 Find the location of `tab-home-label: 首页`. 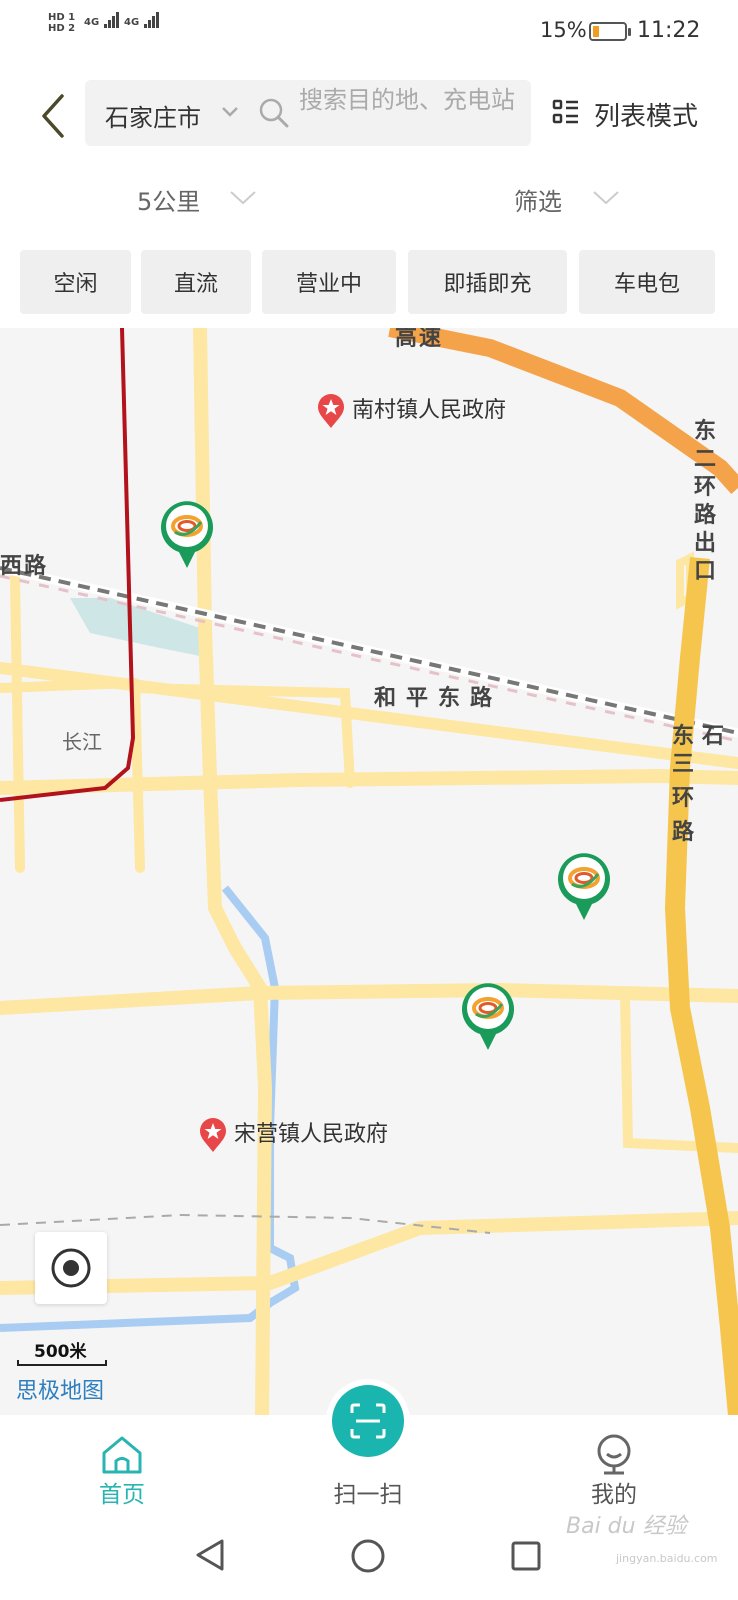

tab-home-label: 首页 is located at coordinates (122, 1495).